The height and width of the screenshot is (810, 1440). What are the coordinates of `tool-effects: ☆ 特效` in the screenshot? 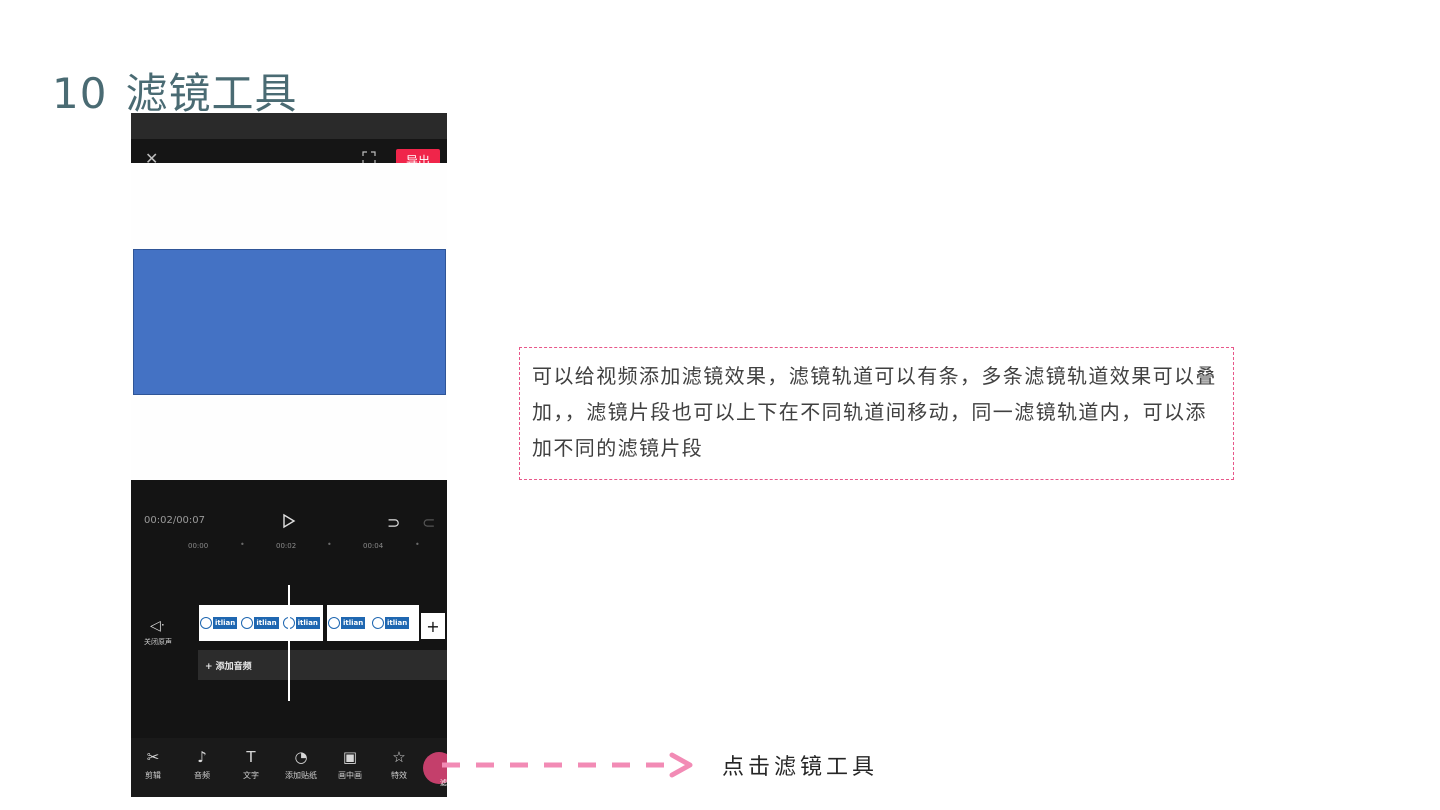 It's located at (399, 764).